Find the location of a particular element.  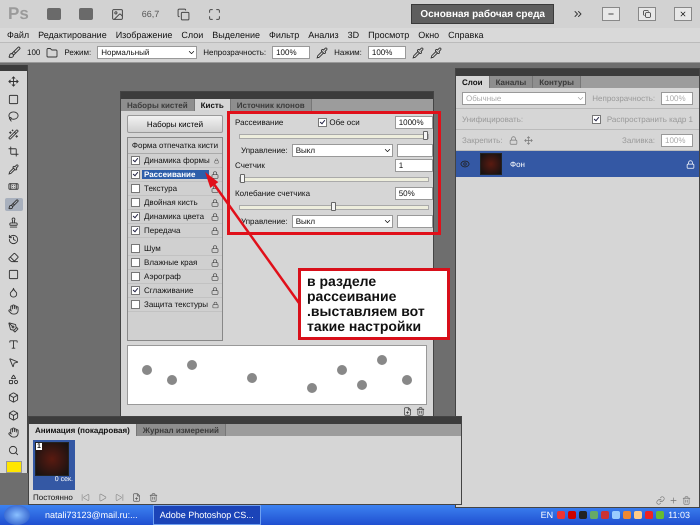

propagate-label: Распространить кадр 1 is located at coordinates (649, 119).